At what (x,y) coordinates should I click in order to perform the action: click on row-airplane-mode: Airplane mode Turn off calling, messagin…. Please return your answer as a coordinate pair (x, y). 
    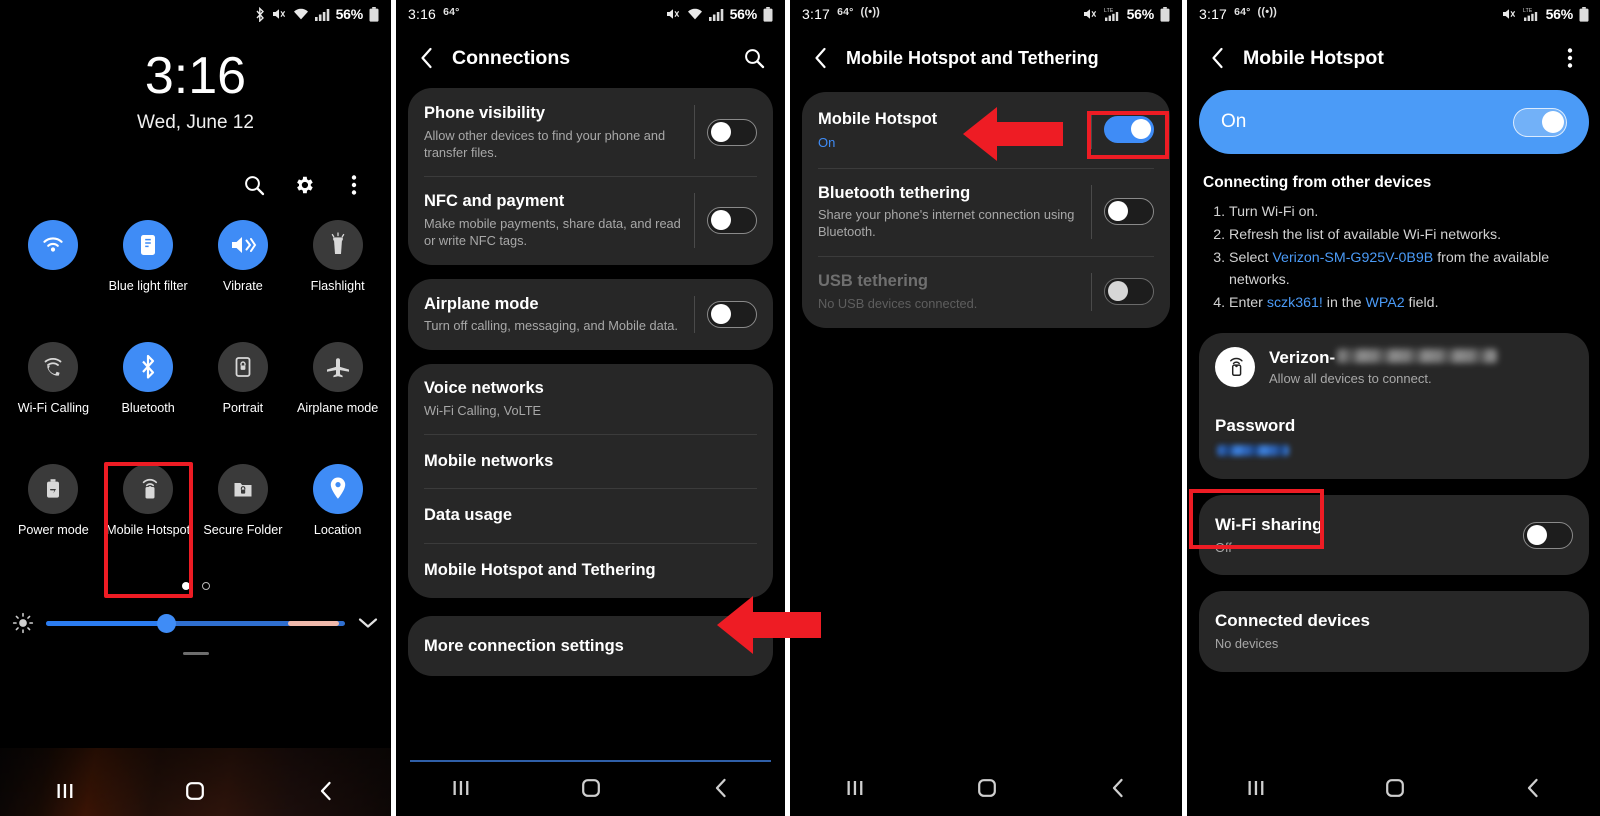
    Looking at the image, I should click on (590, 315).